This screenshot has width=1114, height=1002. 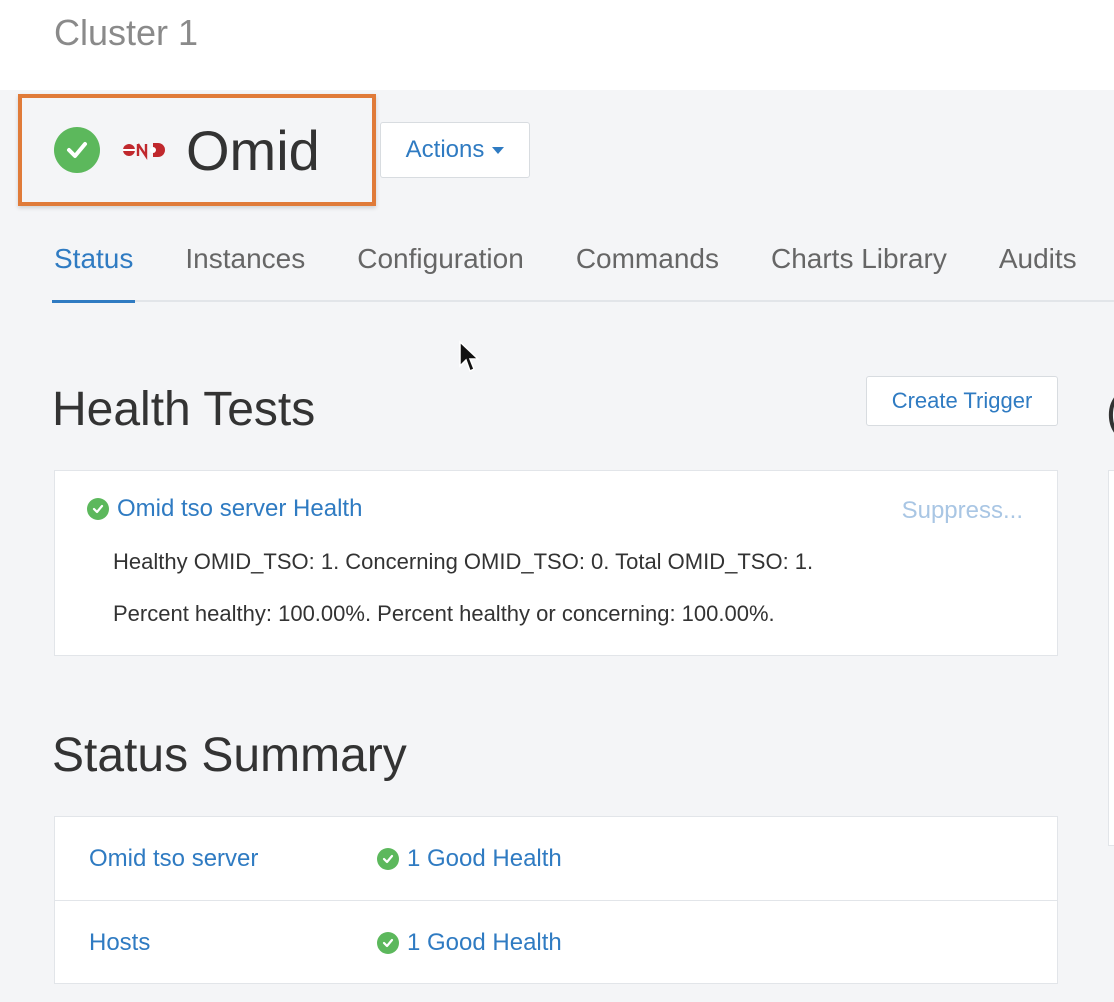 I want to click on right-panel-title-fragment: (, so click(x=1110, y=411).